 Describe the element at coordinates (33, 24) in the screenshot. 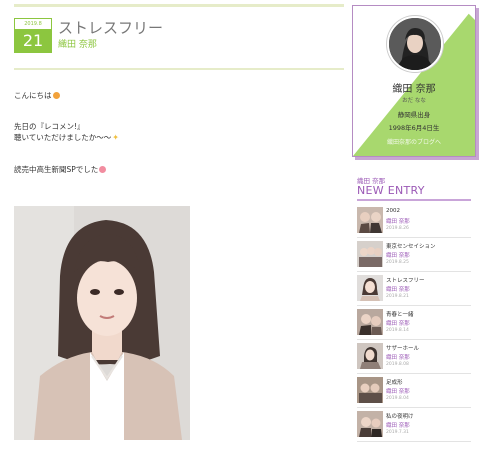

I see `post-date-year-month: 2019.8` at that location.